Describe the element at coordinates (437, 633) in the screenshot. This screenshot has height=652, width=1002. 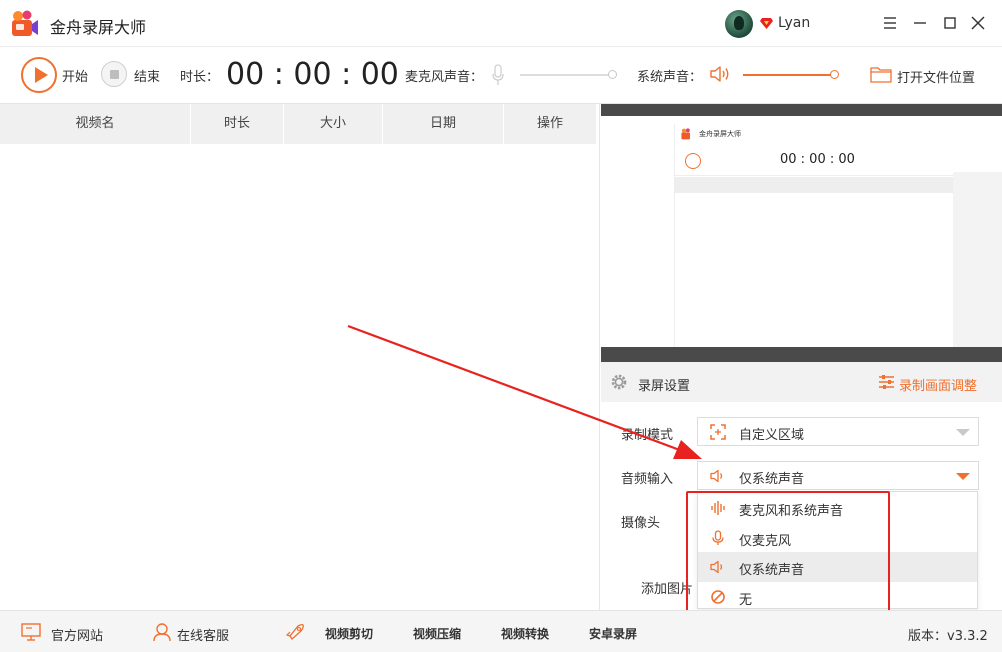
I see `video-compress-link: 视频压缩` at that location.